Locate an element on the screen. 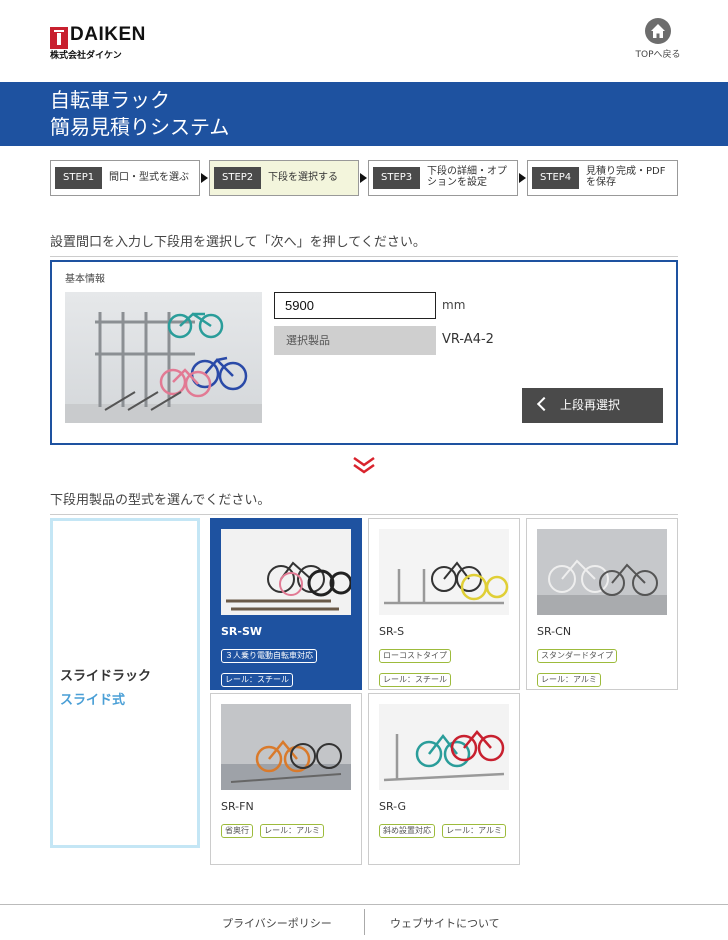 Image resolution: width=728 pixels, height=940 pixels. daiken-logo-mark-icon is located at coordinates (59, 38).